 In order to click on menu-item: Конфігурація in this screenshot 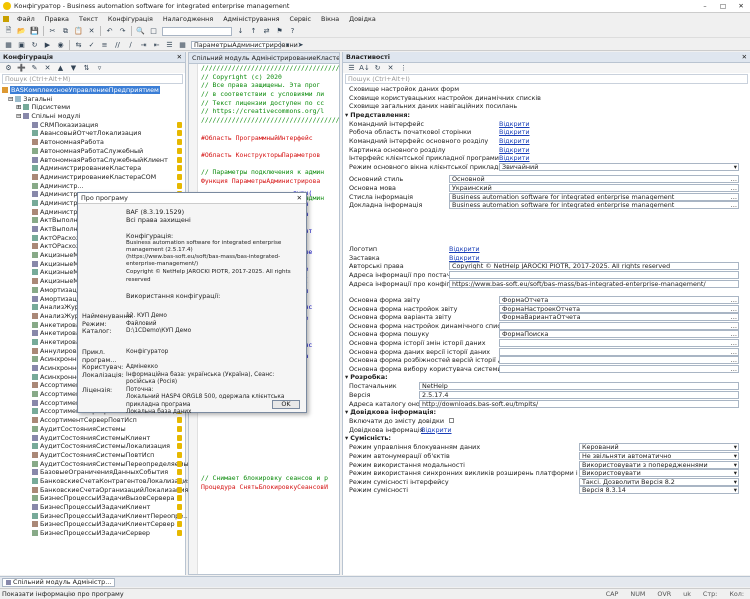, I will do `click(130, 19)`.